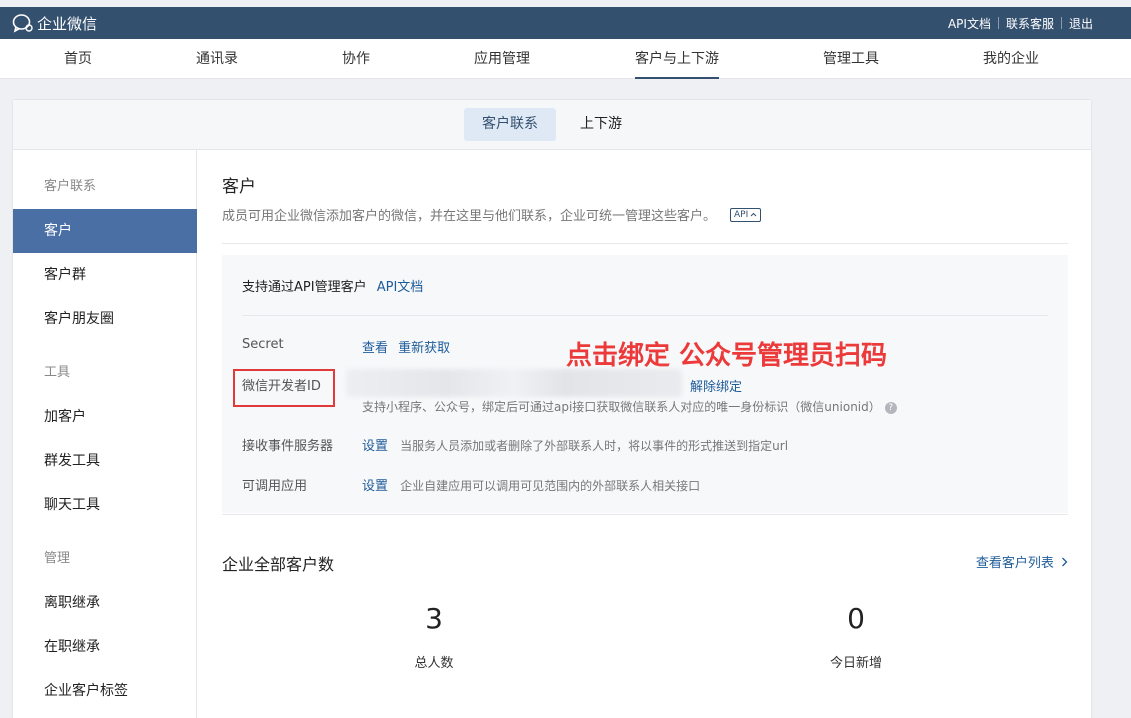  I want to click on sub-tabs: 客户联系 上下游, so click(552, 125).